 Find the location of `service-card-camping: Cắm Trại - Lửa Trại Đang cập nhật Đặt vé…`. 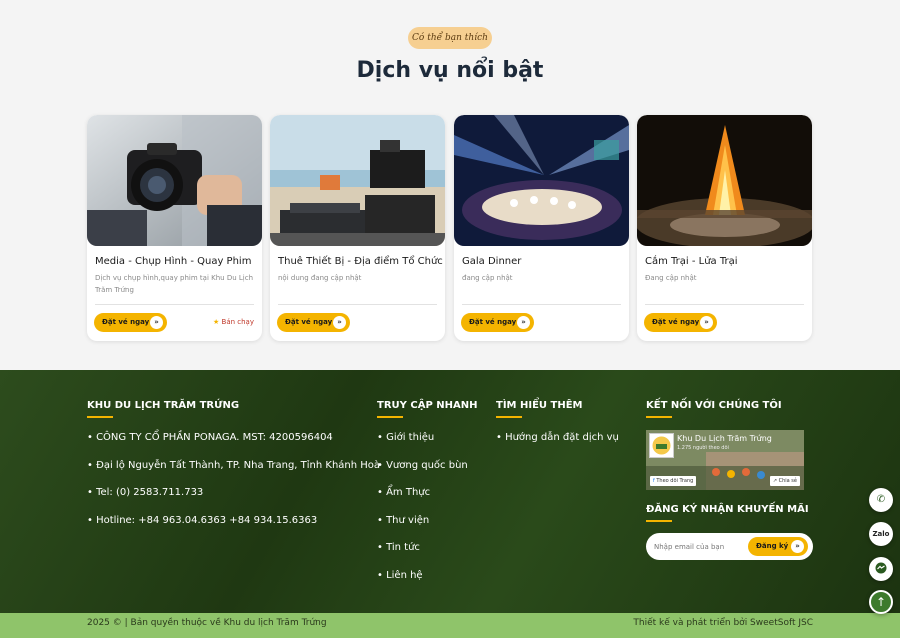

service-card-camping: Cắm Trại - Lửa Trại Đang cập nhật Đặt vé… is located at coordinates (724, 228).